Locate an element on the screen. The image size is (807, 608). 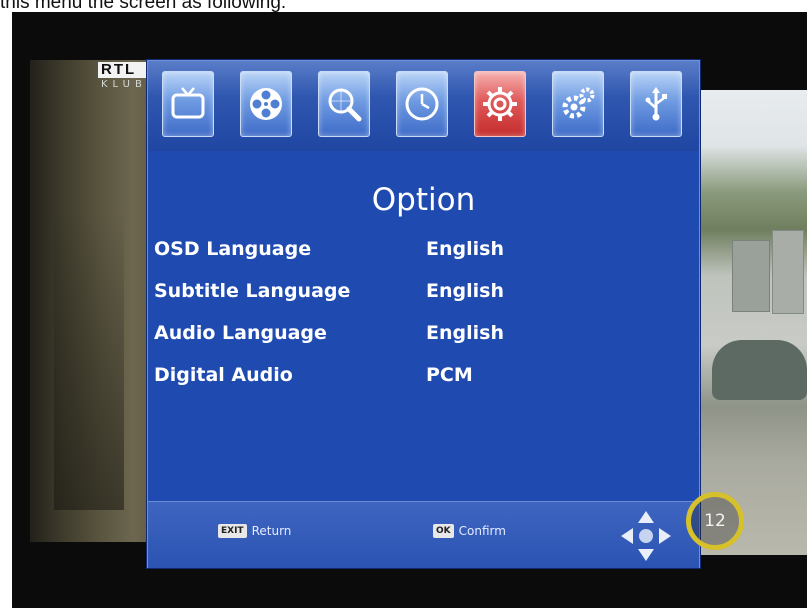
option-row-osd-language: OSD Language English is located at coordinates (424, 253).